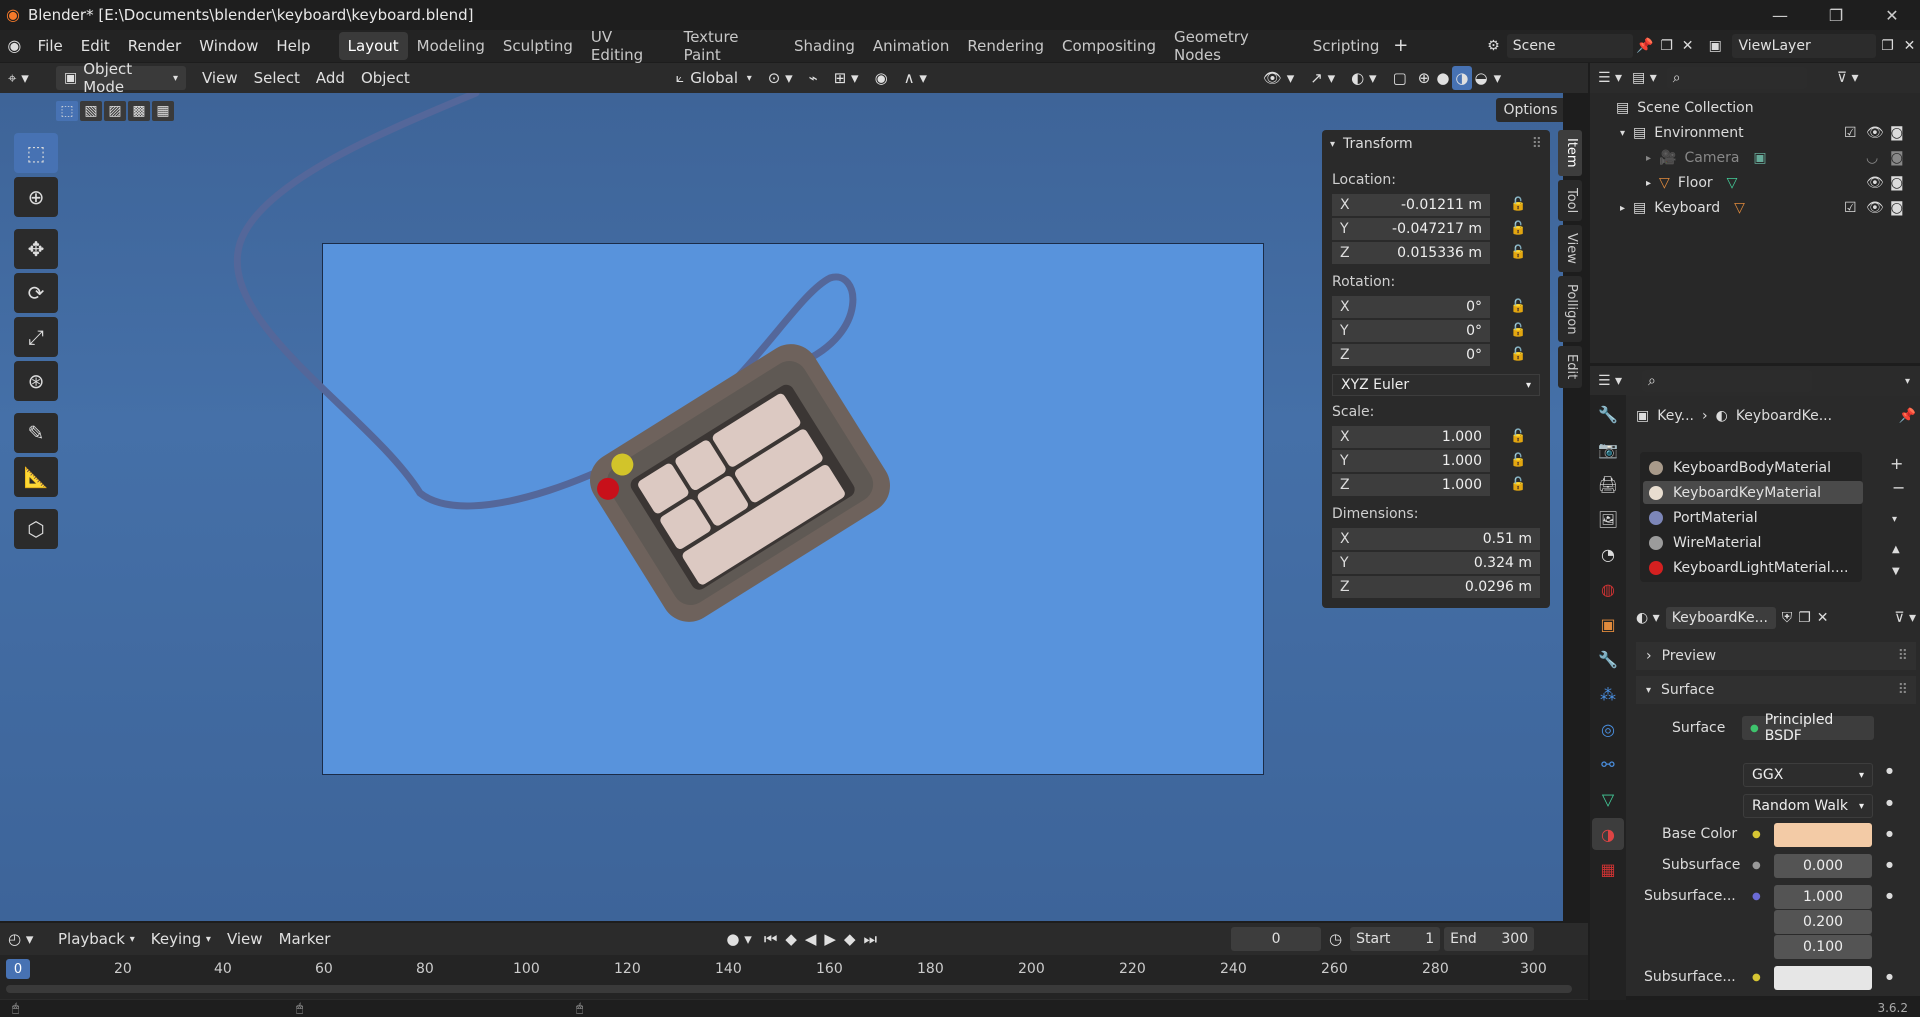  Describe the element at coordinates (1608, 694) in the screenshot. I see `particles-tab-icon: ⁂` at that location.